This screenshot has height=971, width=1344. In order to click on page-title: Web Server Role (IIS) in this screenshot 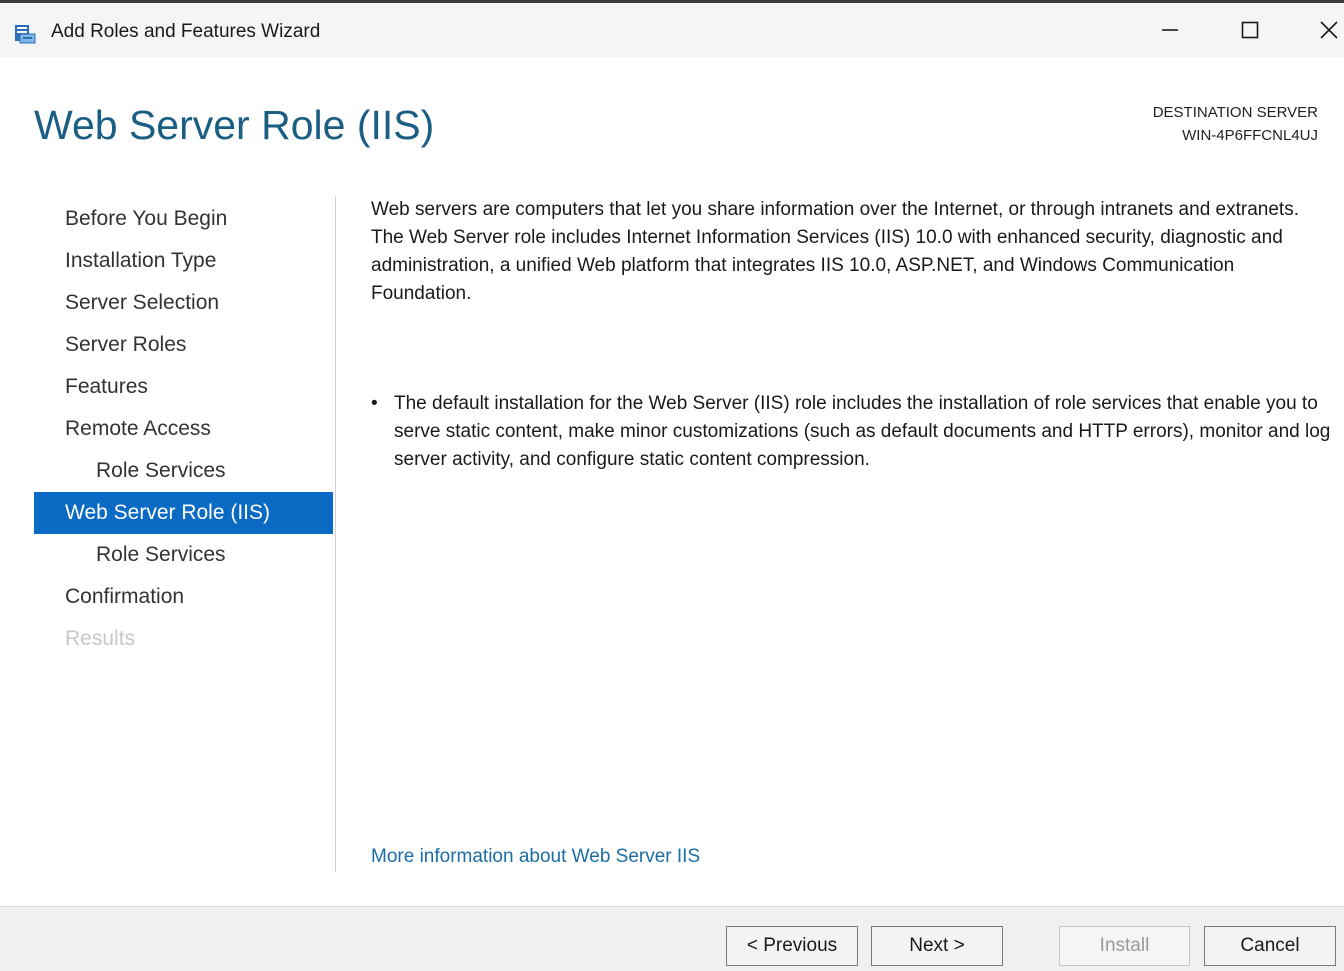, I will do `click(234, 125)`.